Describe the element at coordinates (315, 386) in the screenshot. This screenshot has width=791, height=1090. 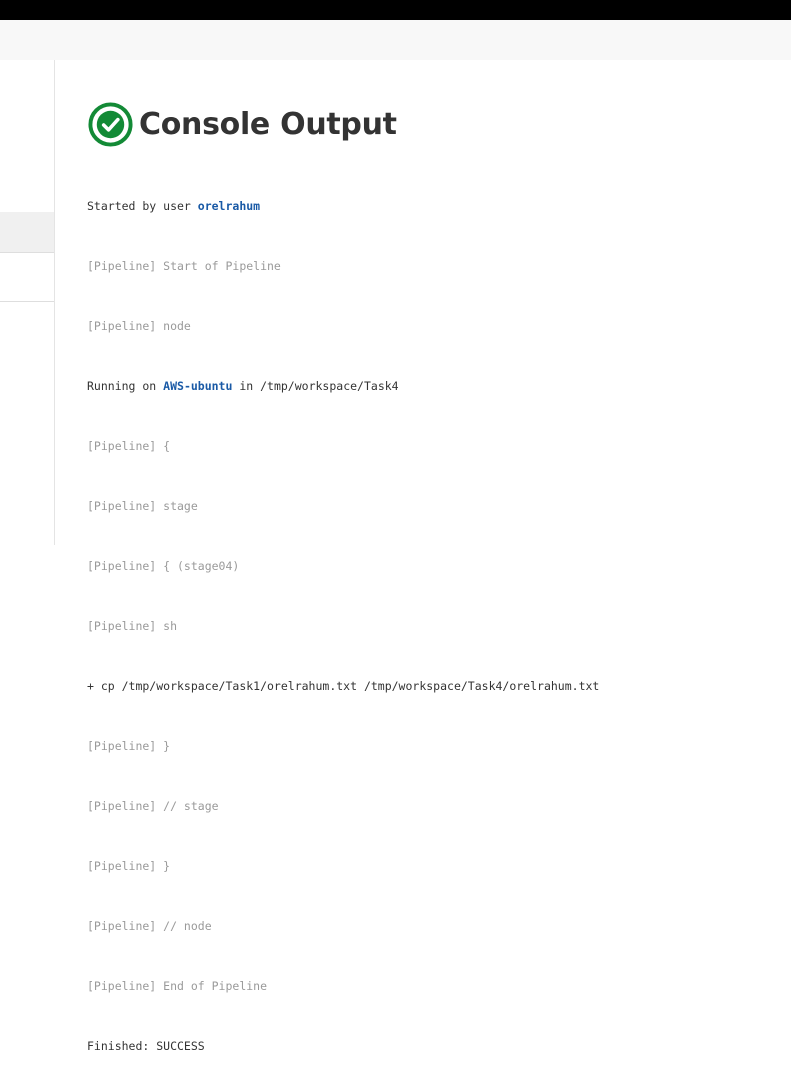
I see `workspace-path-text: in /tmp/workspace/Task4` at that location.